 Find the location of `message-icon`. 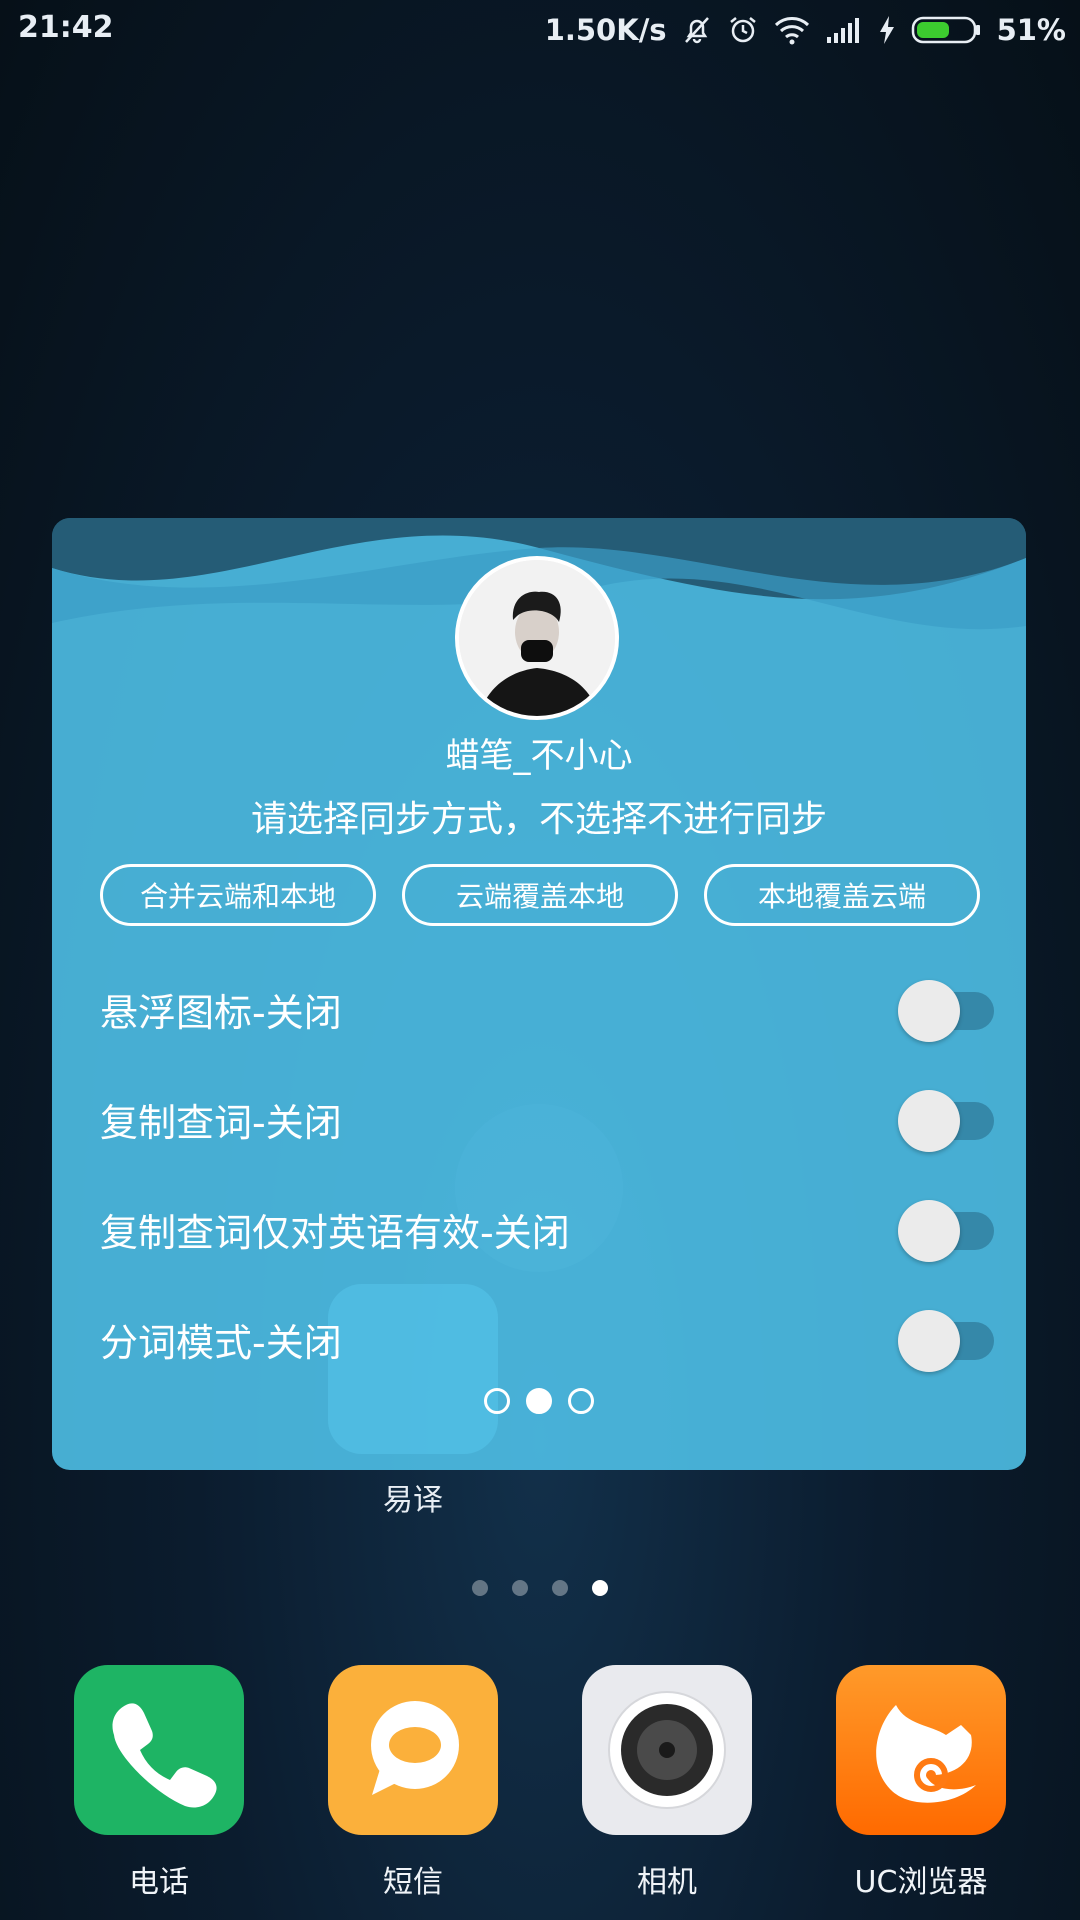

message-icon is located at coordinates (413, 1750).